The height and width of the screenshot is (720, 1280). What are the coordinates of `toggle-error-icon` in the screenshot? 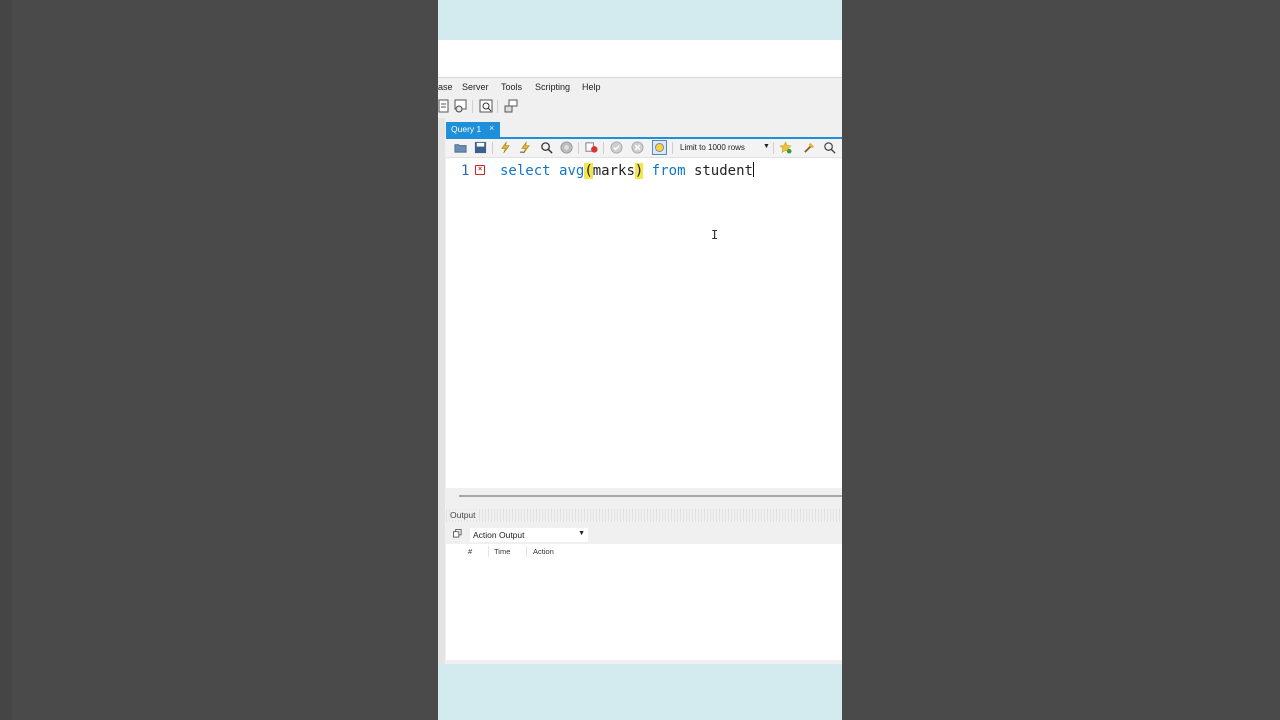 It's located at (591, 147).